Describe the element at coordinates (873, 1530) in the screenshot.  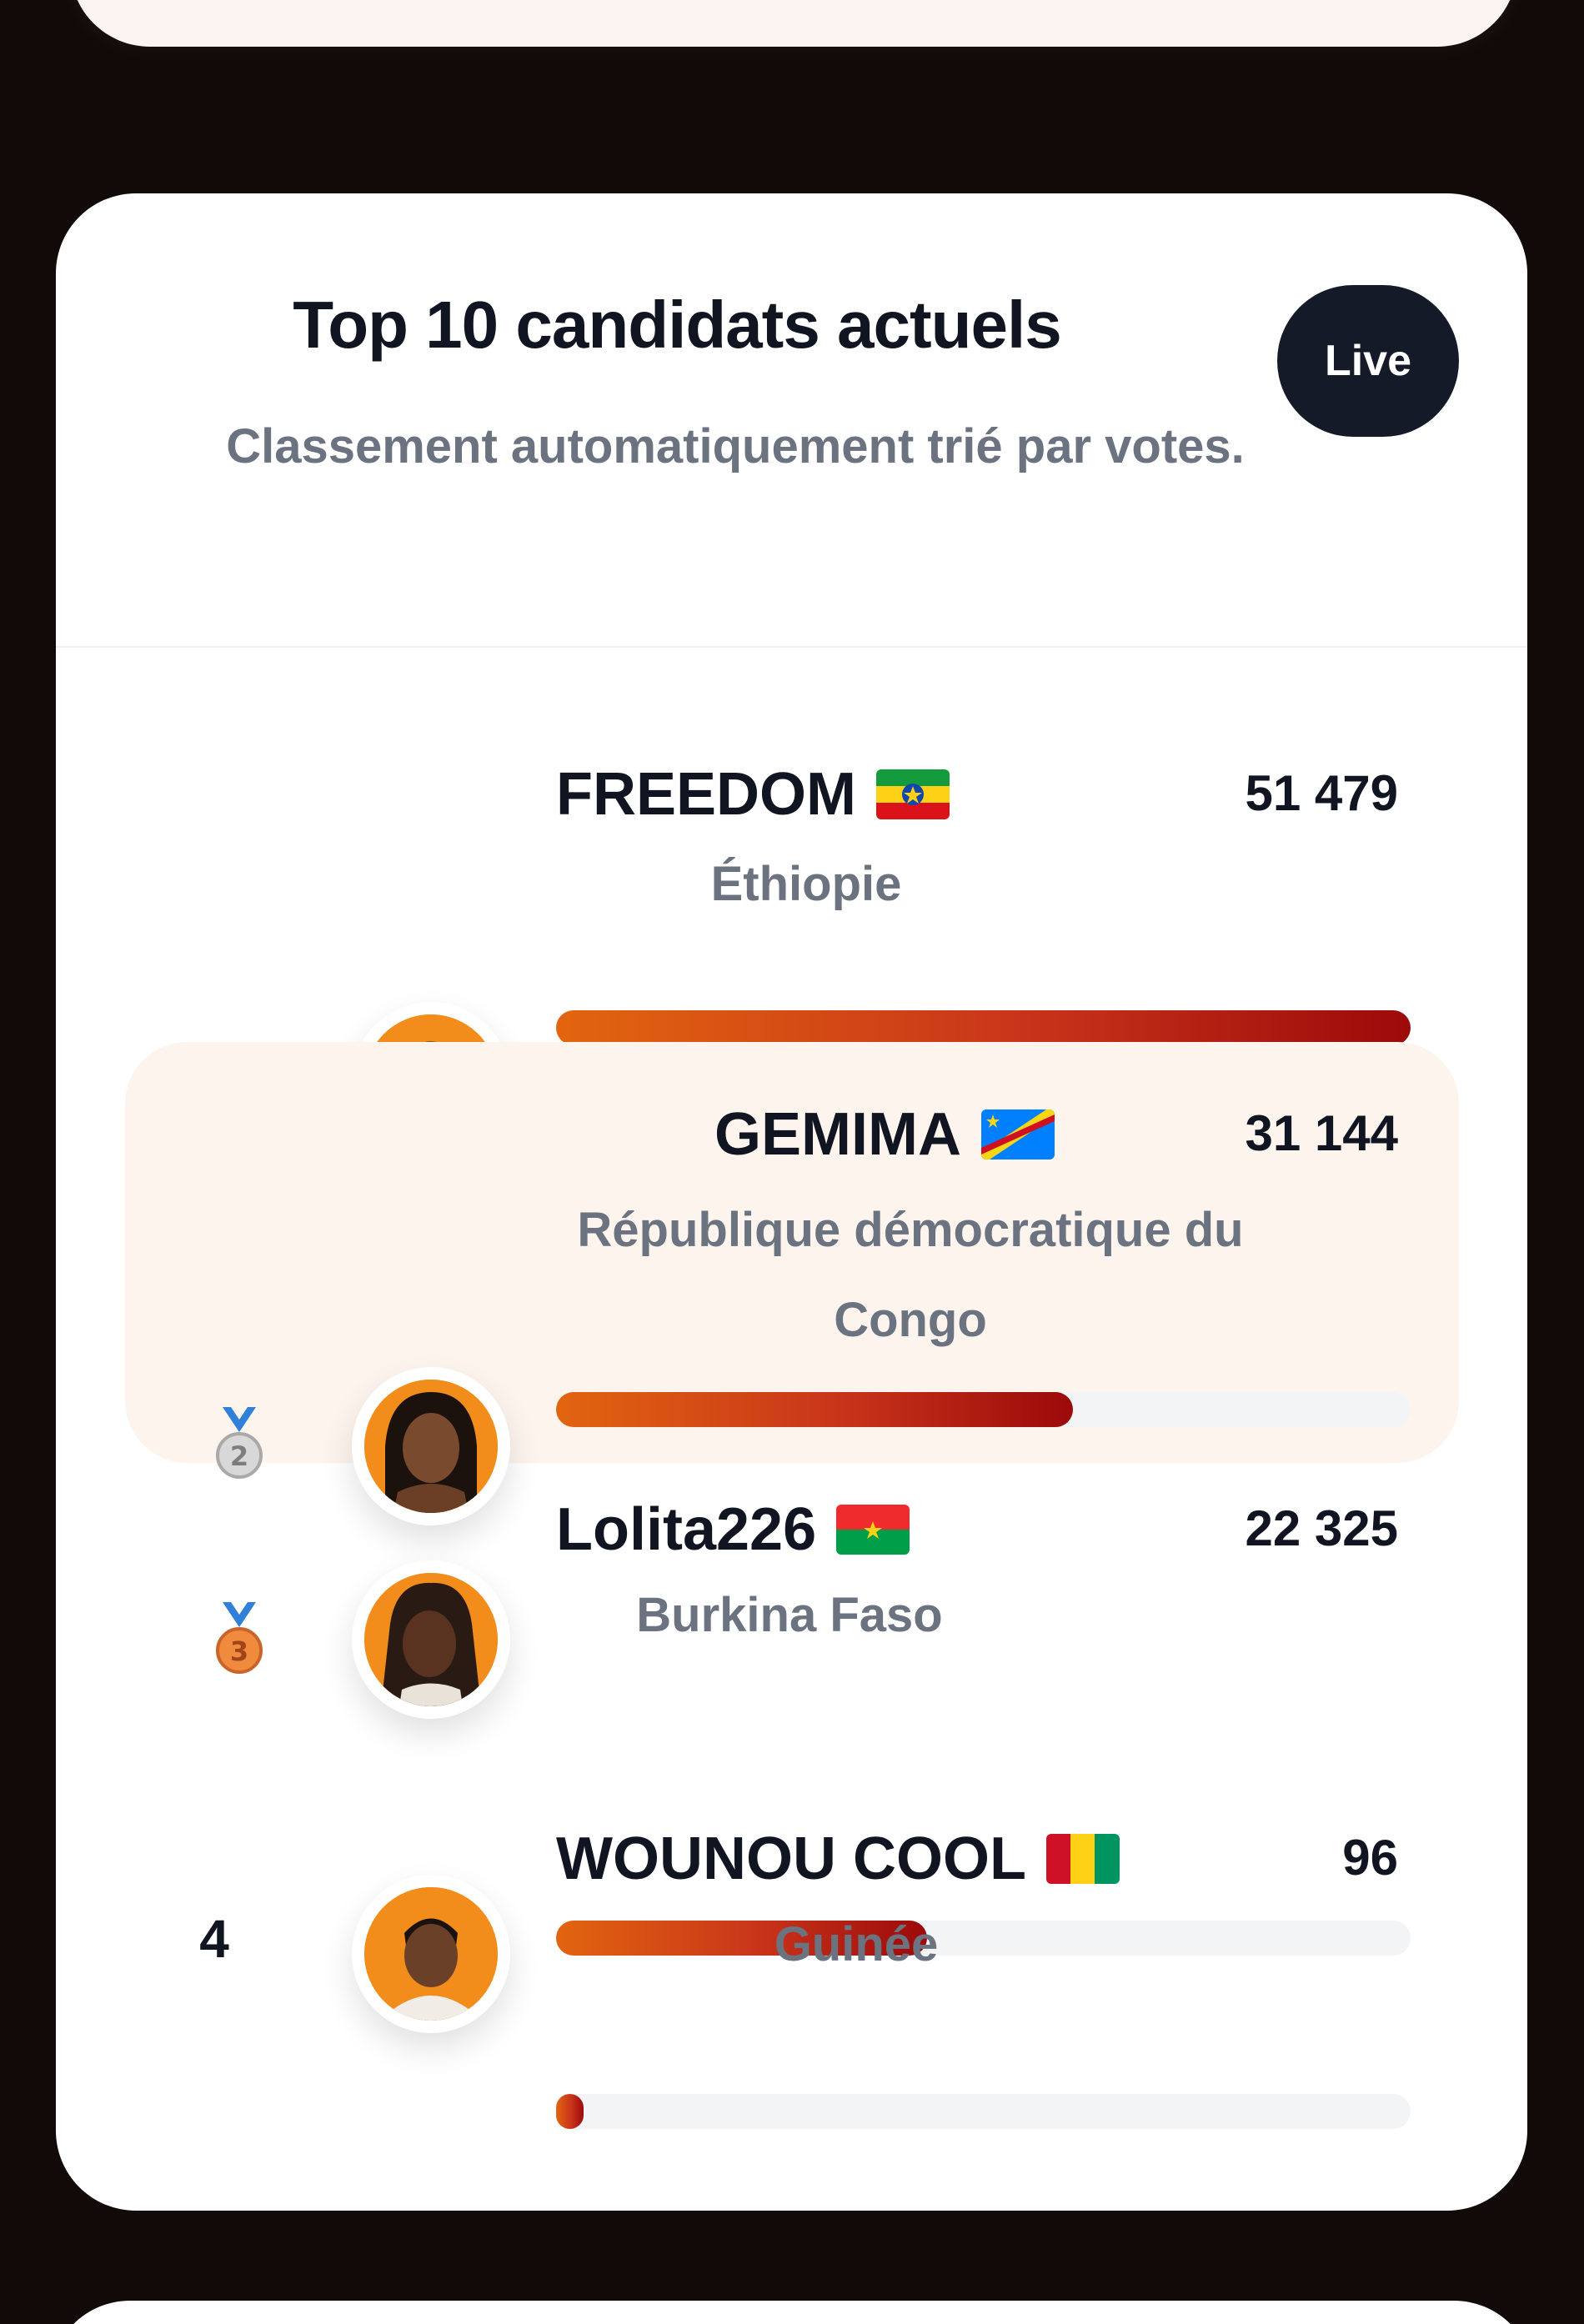
I see `burkina-faso-flag-icon` at that location.